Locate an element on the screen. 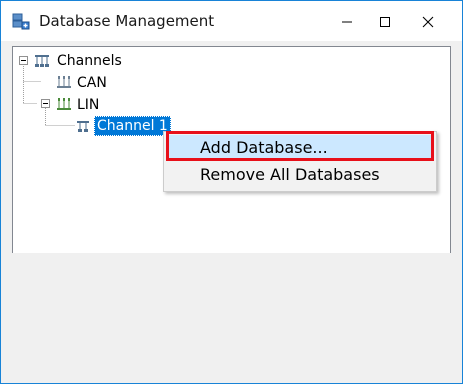 This screenshot has height=384, width=463. remove-all-databases-menu-item: Remove All Databases is located at coordinates (299, 174).